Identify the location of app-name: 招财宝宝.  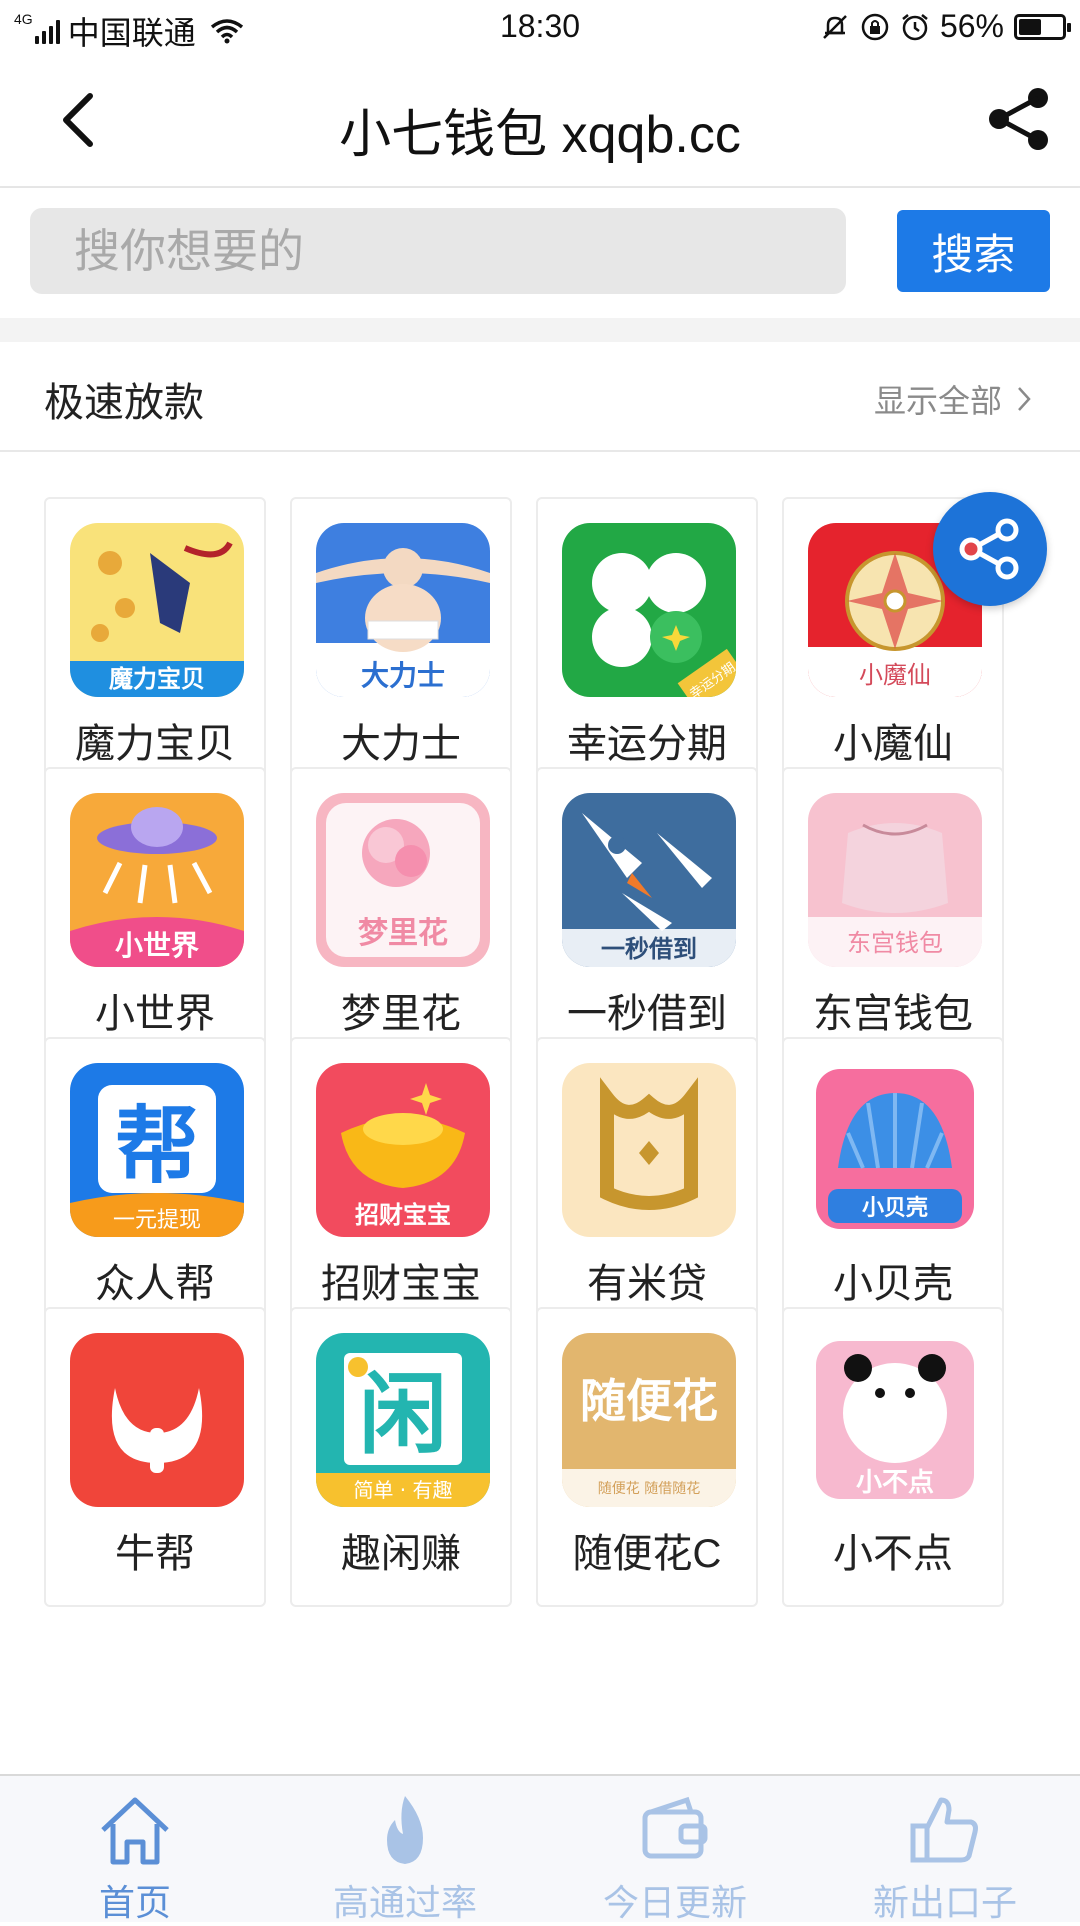
(401, 1284).